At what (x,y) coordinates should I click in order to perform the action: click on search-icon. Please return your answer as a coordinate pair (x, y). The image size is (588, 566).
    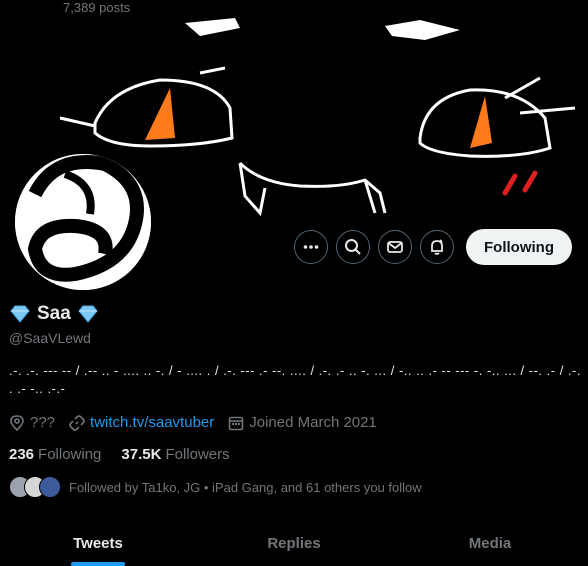
    Looking at the image, I should click on (353, 247).